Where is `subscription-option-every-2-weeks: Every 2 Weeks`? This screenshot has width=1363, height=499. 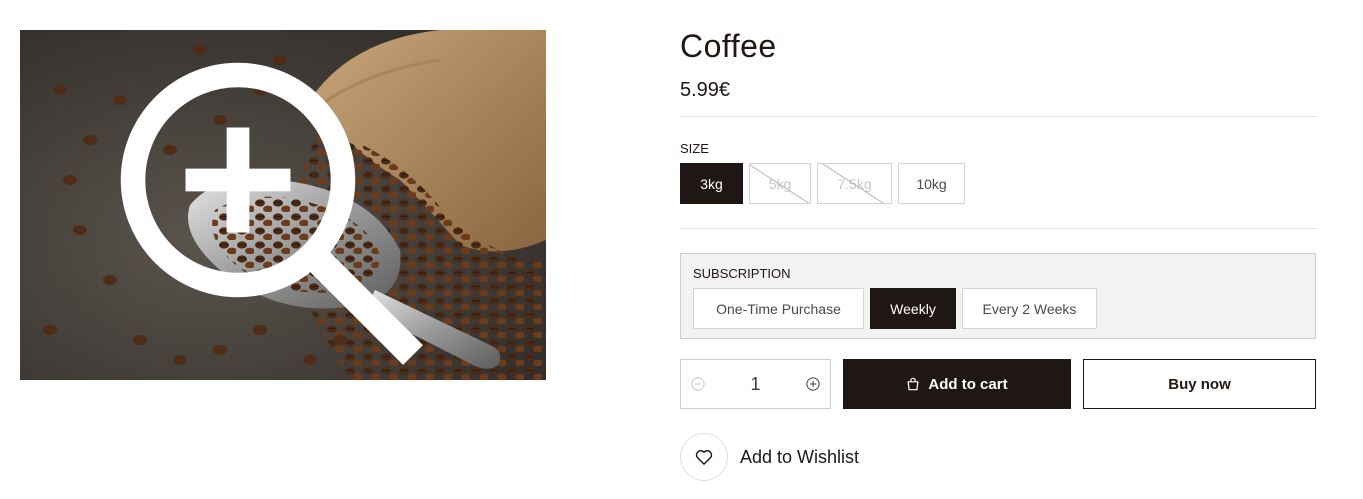 subscription-option-every-2-weeks: Every 2 Weeks is located at coordinates (1029, 308).